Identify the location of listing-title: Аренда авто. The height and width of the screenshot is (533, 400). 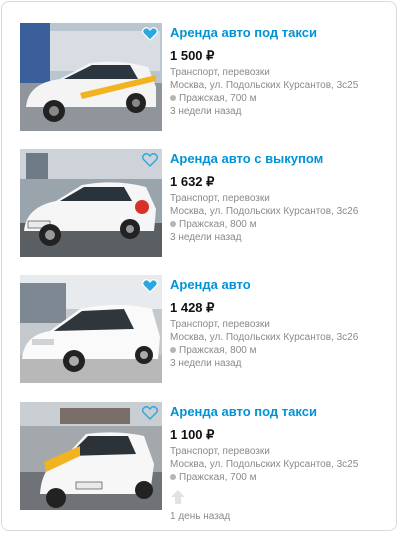
(280, 285).